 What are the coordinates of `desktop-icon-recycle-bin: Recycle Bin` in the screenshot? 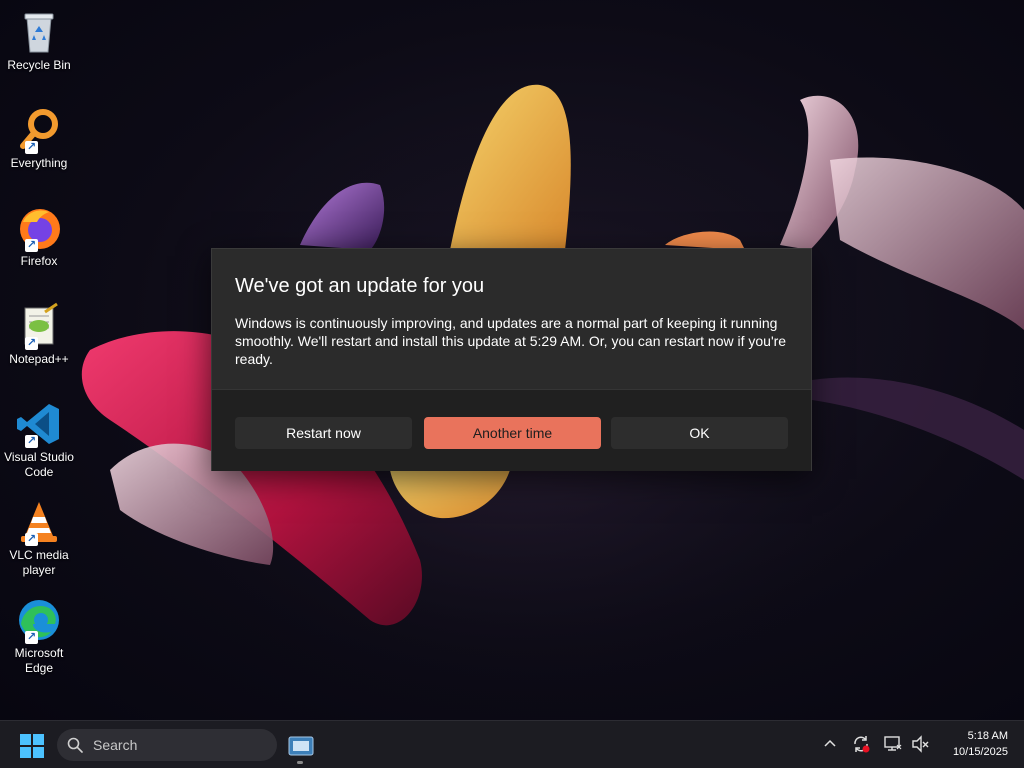 It's located at (39, 40).